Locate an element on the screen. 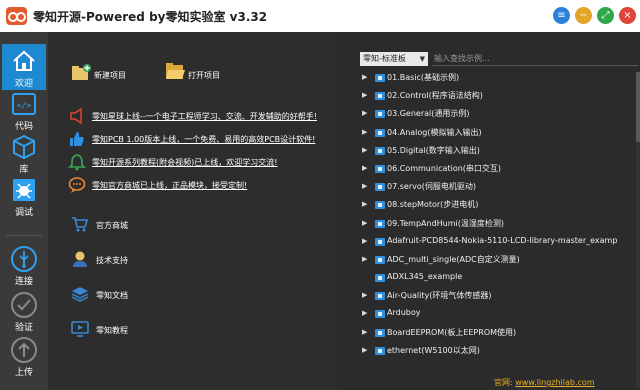  official-site-link: www.lingzhilab.com is located at coordinates (554, 382).